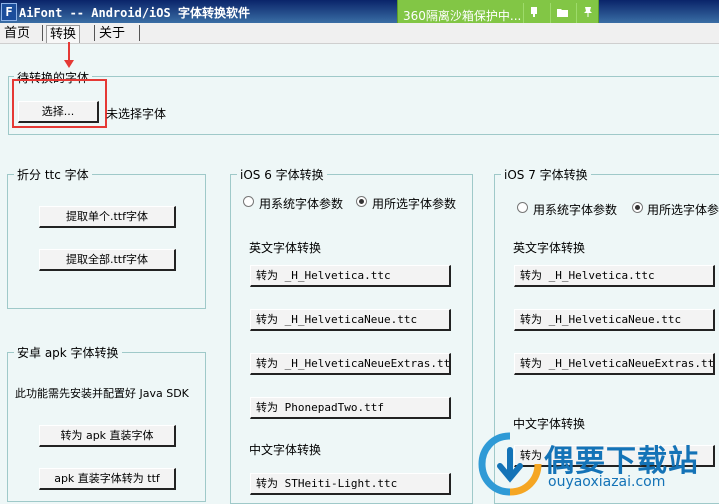 This screenshot has width=719, height=504. I want to click on split-ttc-group: 折分 ttc 字体, so click(106, 237).